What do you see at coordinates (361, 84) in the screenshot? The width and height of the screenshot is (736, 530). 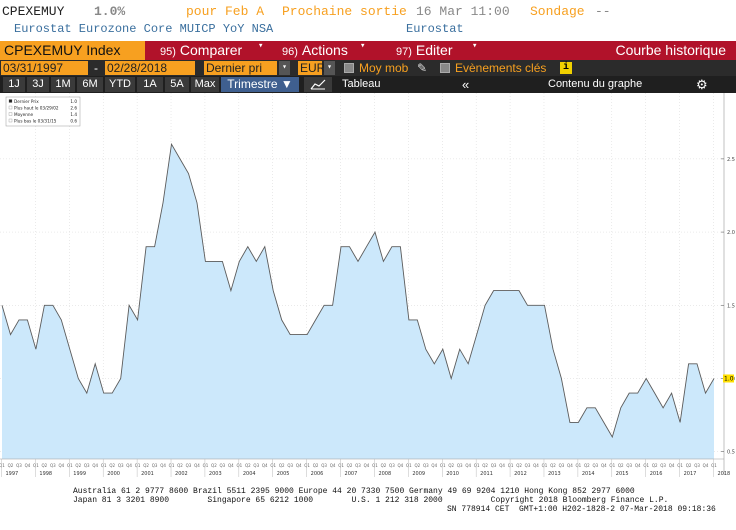 I see `table-button: Tableau` at bounding box center [361, 84].